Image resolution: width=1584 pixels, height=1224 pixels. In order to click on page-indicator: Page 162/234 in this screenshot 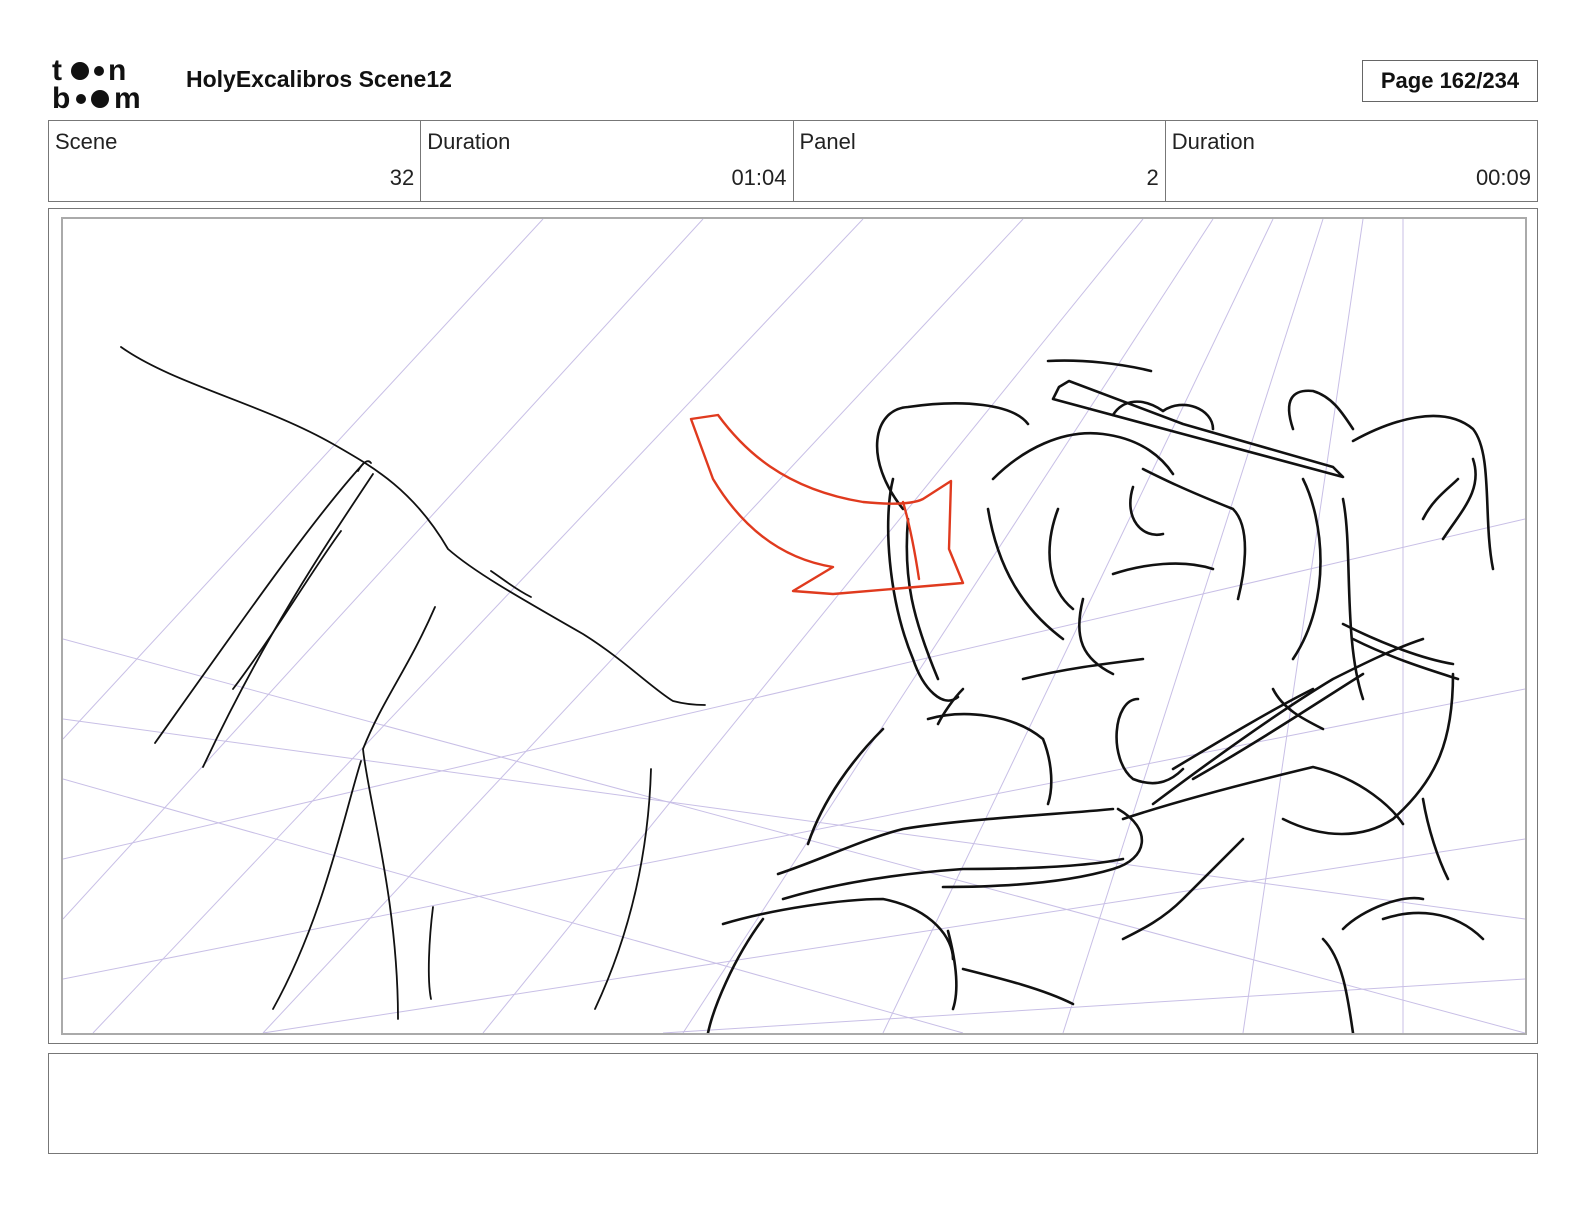, I will do `click(1450, 81)`.